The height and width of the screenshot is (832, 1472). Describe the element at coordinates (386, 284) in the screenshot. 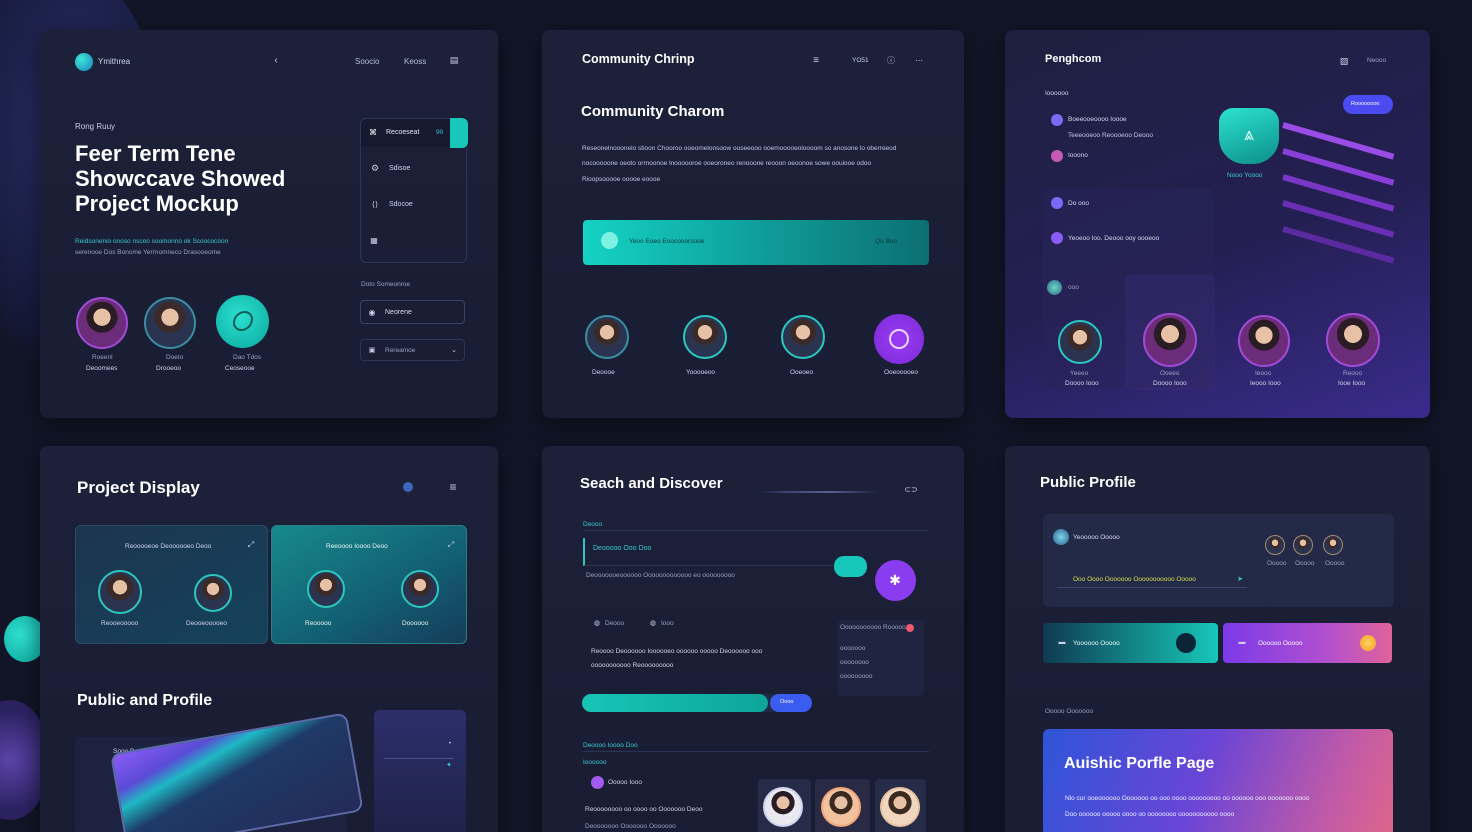

I see `menu-note: Doto Someonroe` at that location.